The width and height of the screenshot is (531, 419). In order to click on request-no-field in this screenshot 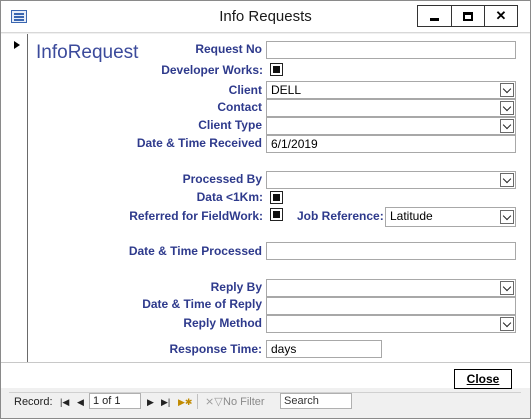, I will do `click(391, 50)`.